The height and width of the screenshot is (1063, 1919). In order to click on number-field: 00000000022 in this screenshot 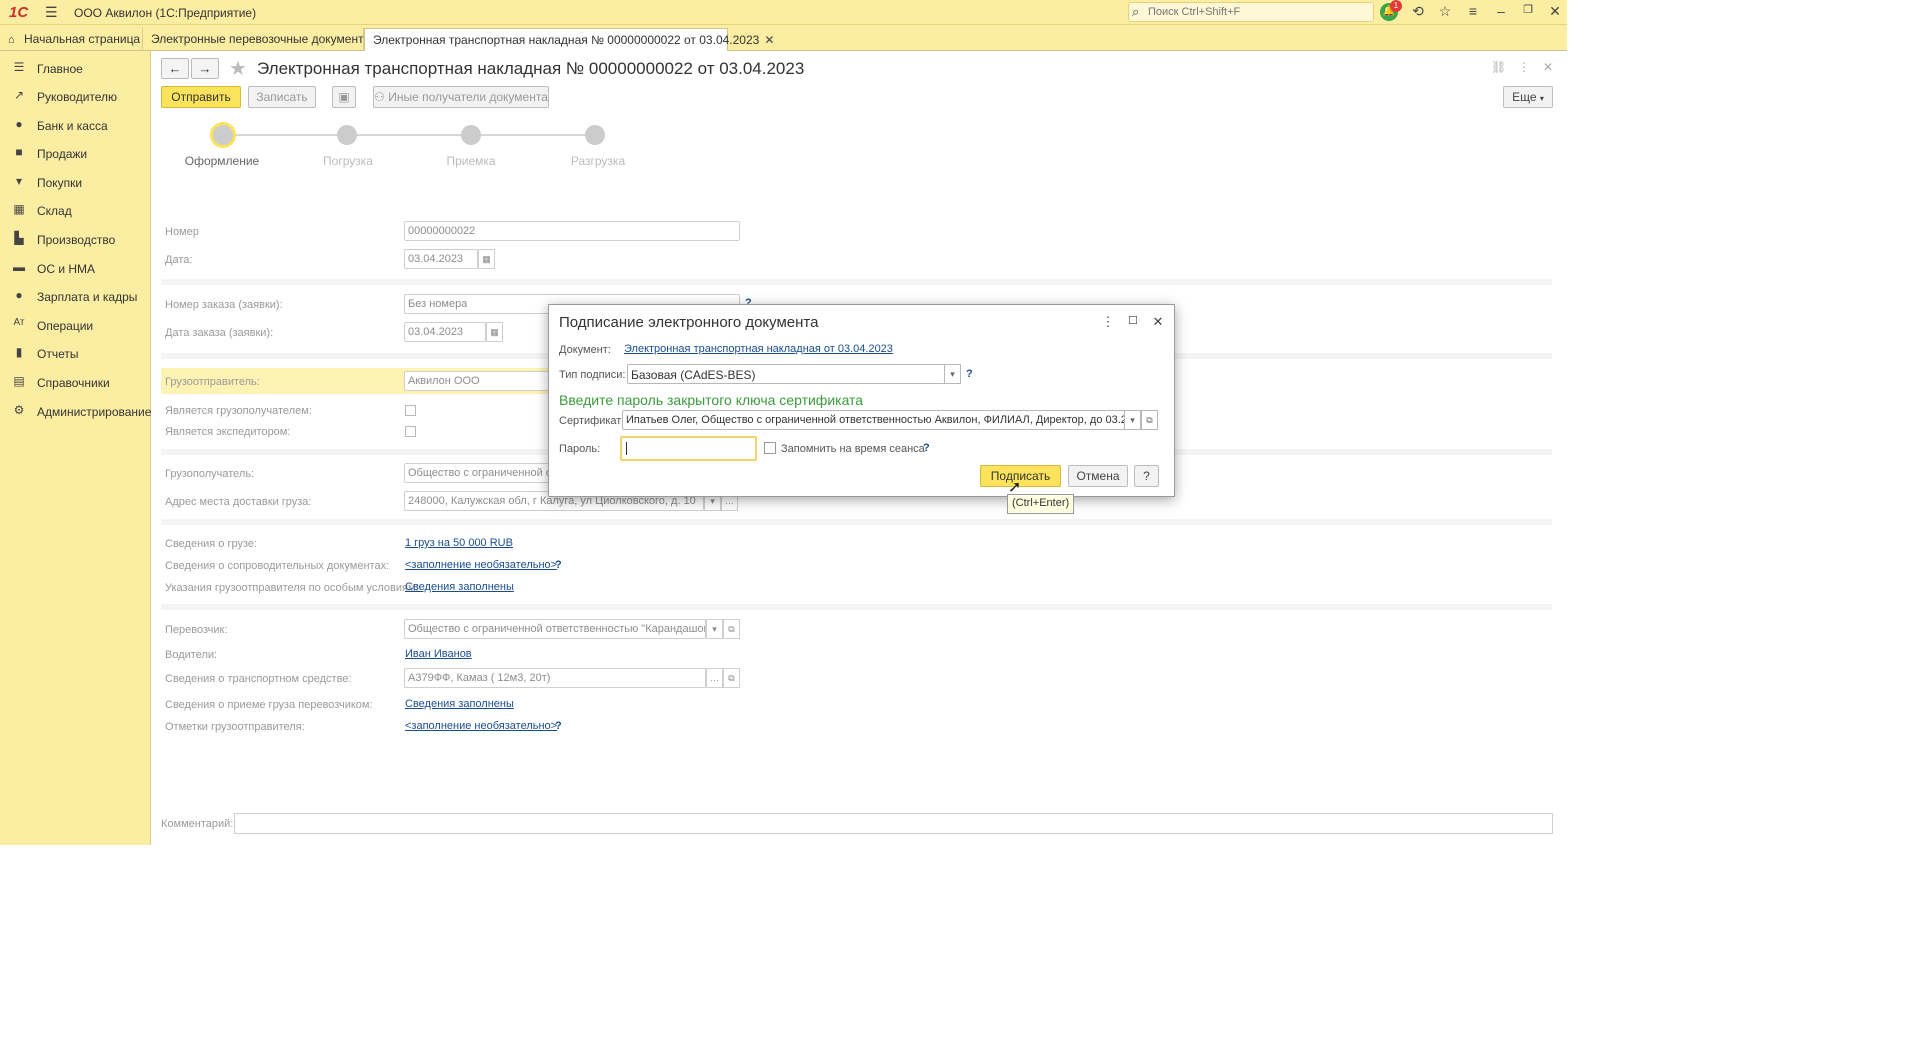, I will do `click(572, 231)`.